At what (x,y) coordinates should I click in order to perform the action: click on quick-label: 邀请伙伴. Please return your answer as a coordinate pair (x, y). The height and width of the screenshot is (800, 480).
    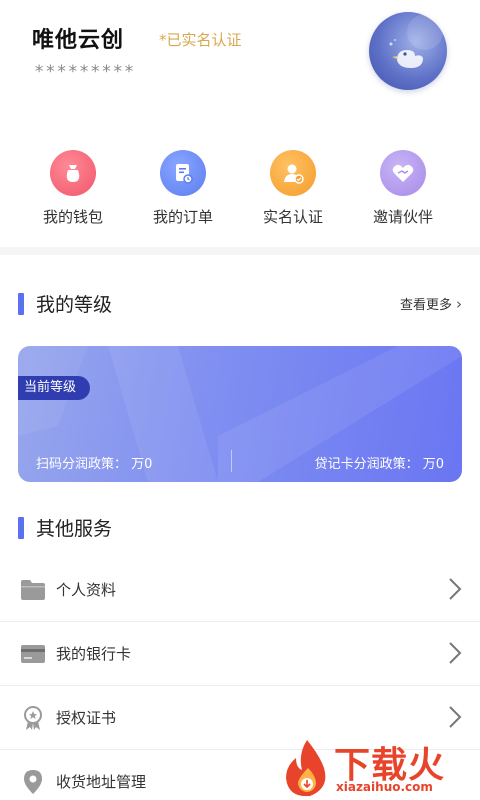
    Looking at the image, I should click on (402, 217).